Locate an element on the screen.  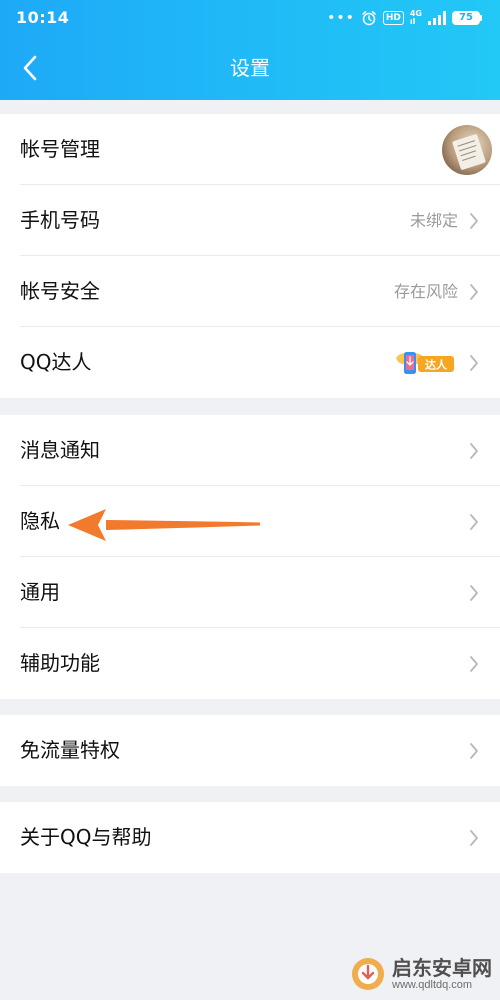
row-account-security: 帐号安全 存在风险 is located at coordinates (250, 291).